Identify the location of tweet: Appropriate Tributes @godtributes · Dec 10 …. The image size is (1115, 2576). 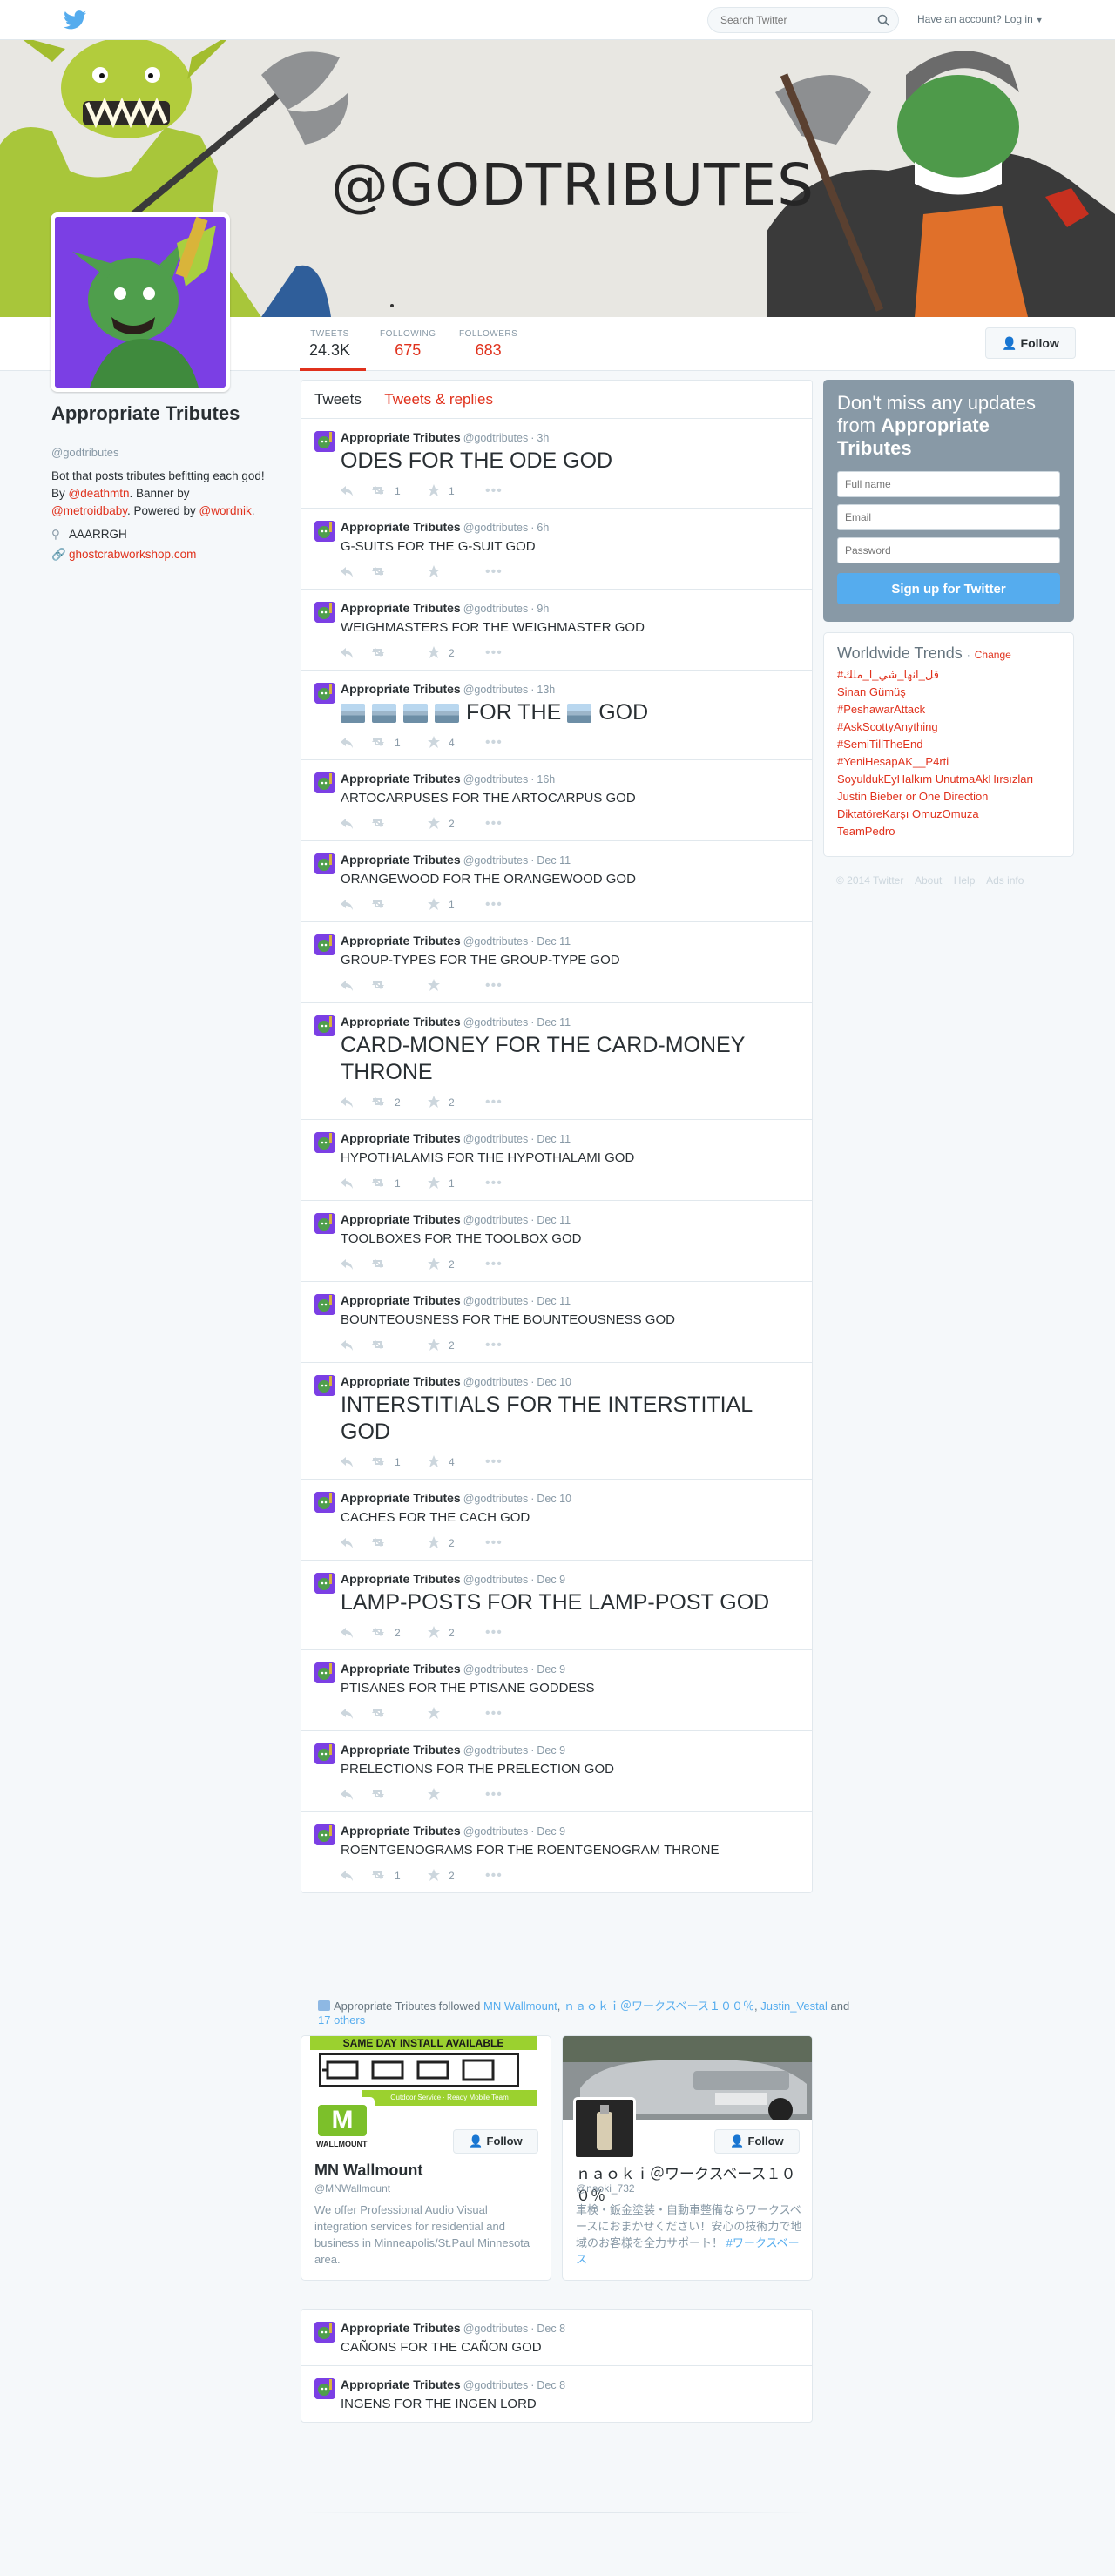
(556, 1520).